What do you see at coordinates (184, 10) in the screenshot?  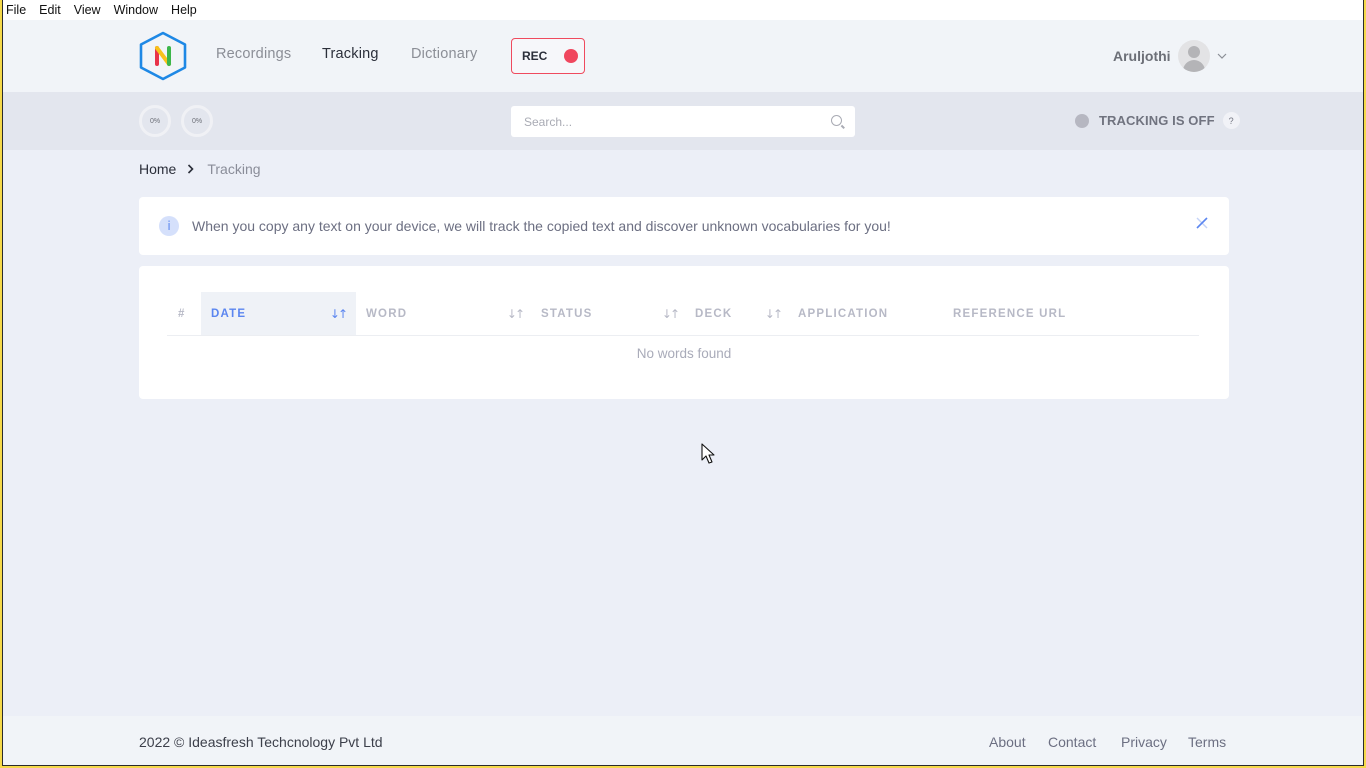 I see `menu-help: Help` at bounding box center [184, 10].